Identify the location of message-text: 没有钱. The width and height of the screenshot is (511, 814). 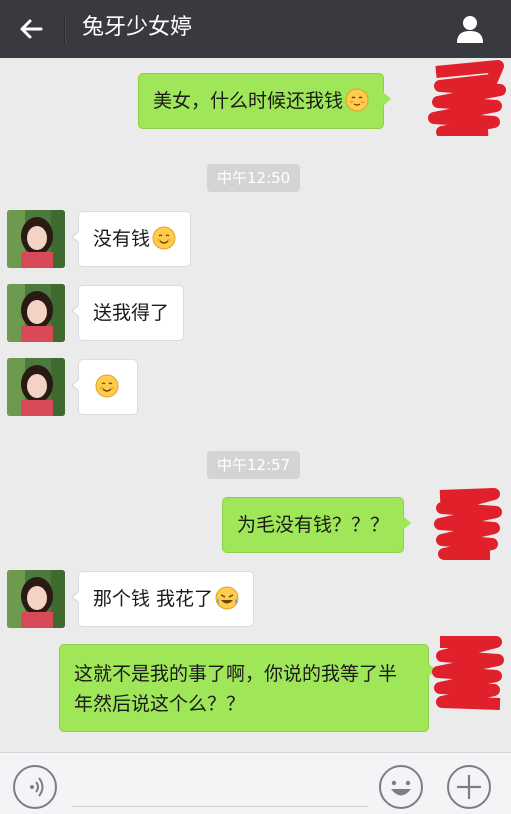
(122, 239).